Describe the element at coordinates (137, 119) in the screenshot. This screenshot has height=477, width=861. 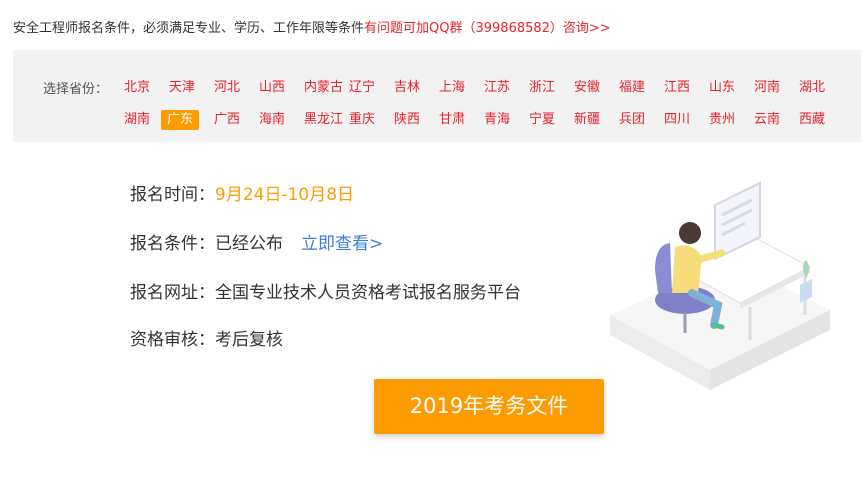
I see `province-label-text: 湖南` at that location.